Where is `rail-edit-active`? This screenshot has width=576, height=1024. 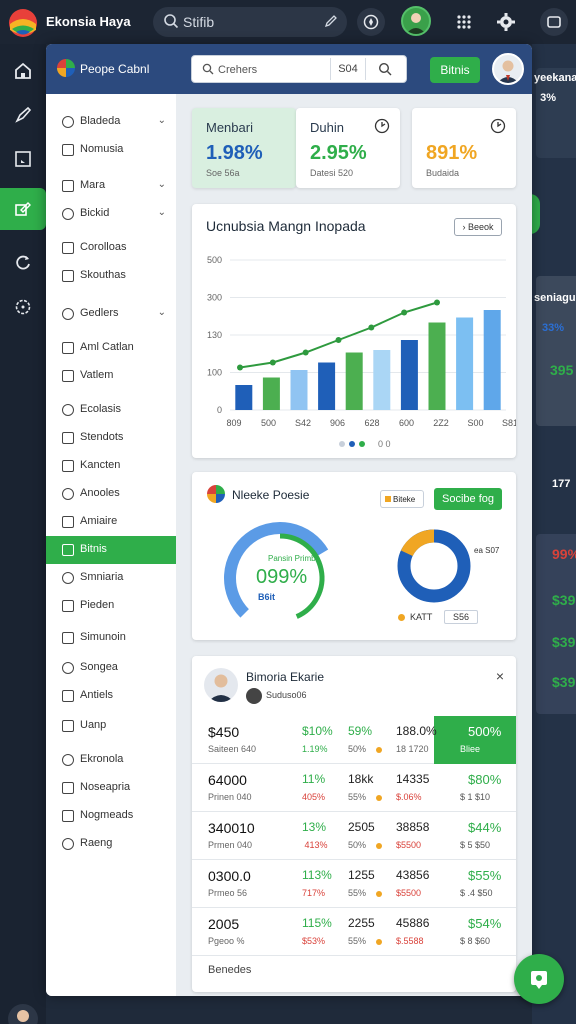
rail-edit-active is located at coordinates (23, 209).